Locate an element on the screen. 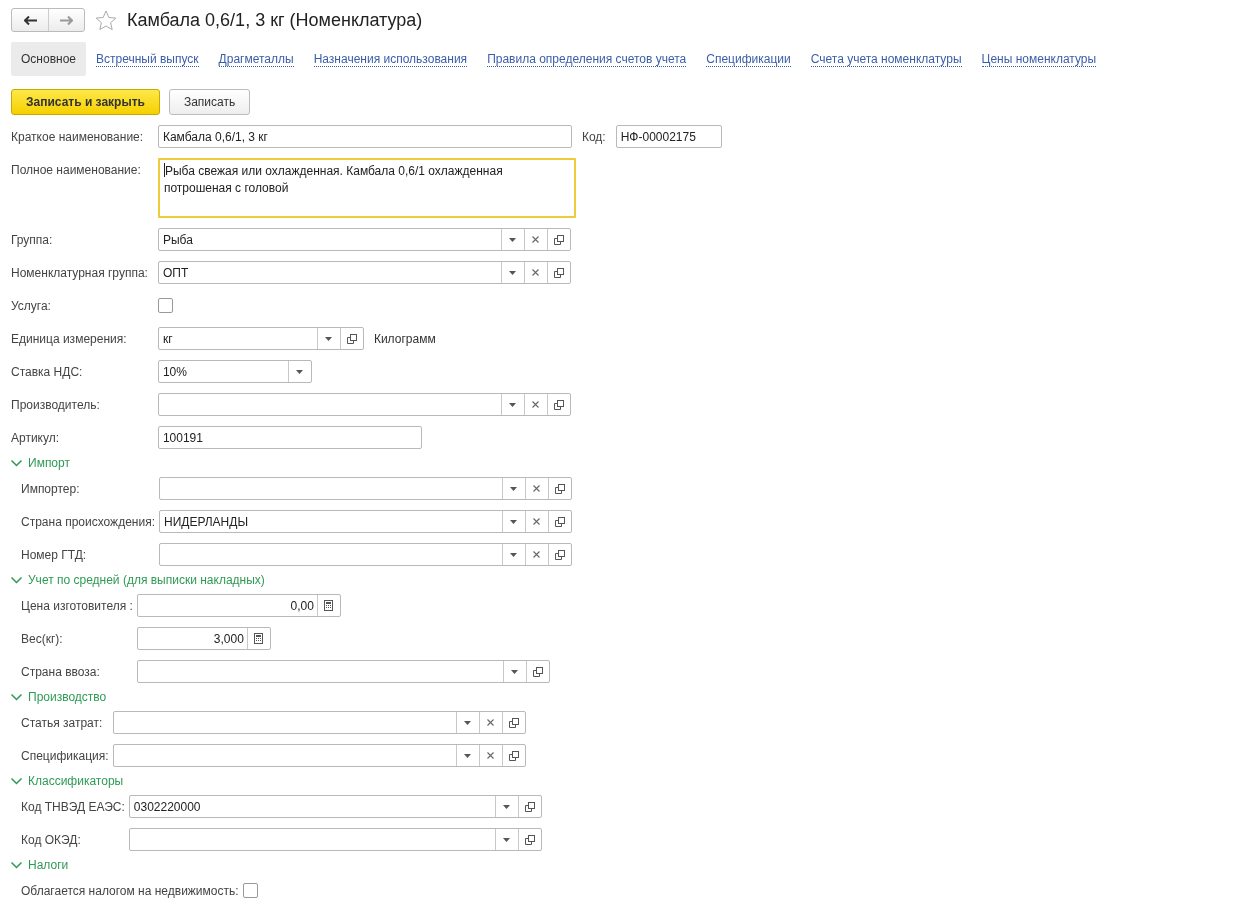 Image resolution: width=1254 pixels, height=922 pixels. save-and-close-button: Записать и закрыть is located at coordinates (85, 102).